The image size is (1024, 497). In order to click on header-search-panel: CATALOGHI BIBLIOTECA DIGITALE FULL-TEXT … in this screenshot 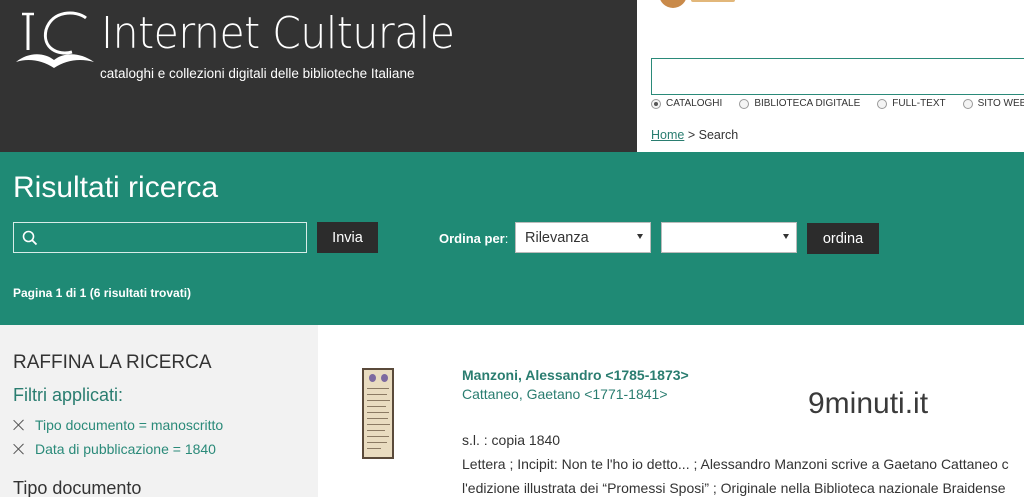, I will do `click(830, 76)`.